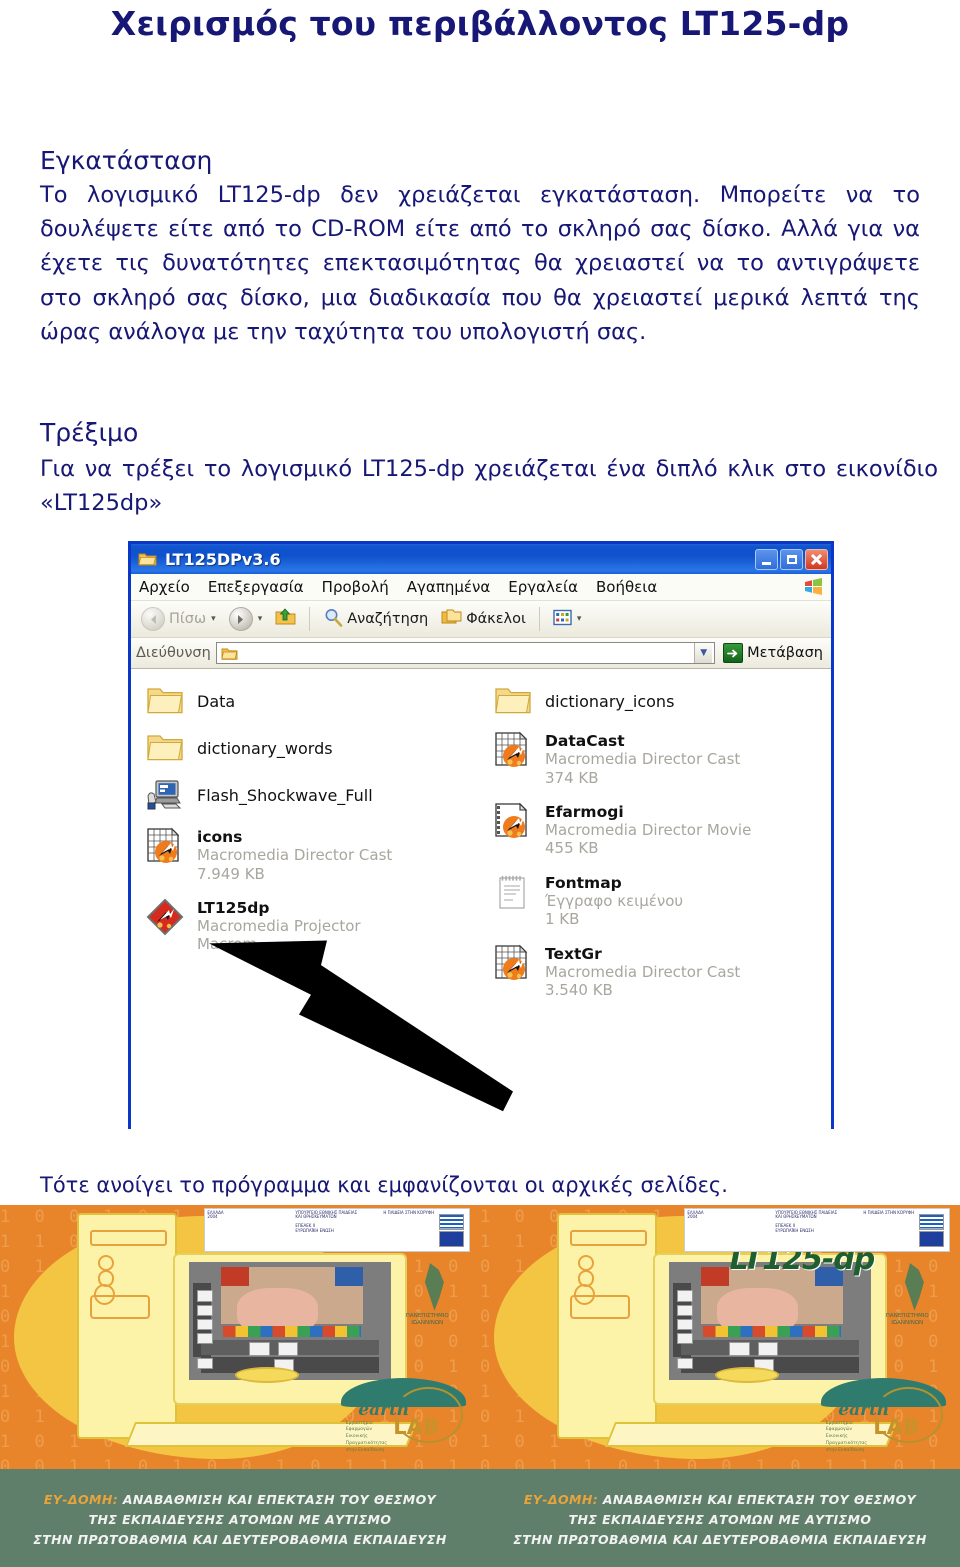 The height and width of the screenshot is (1567, 960). What do you see at coordinates (312, 699) in the screenshot?
I see `list-item: Data` at bounding box center [312, 699].